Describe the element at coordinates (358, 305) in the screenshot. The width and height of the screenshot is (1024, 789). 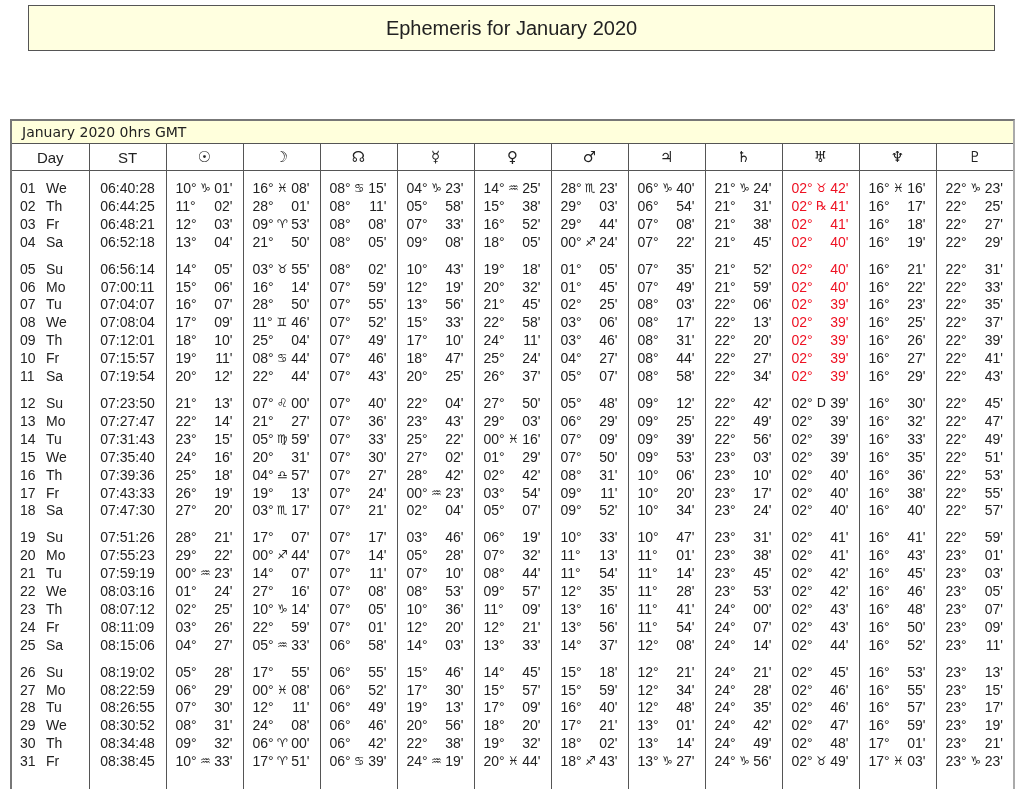
I see `position-cell: 07° 55'` at that location.